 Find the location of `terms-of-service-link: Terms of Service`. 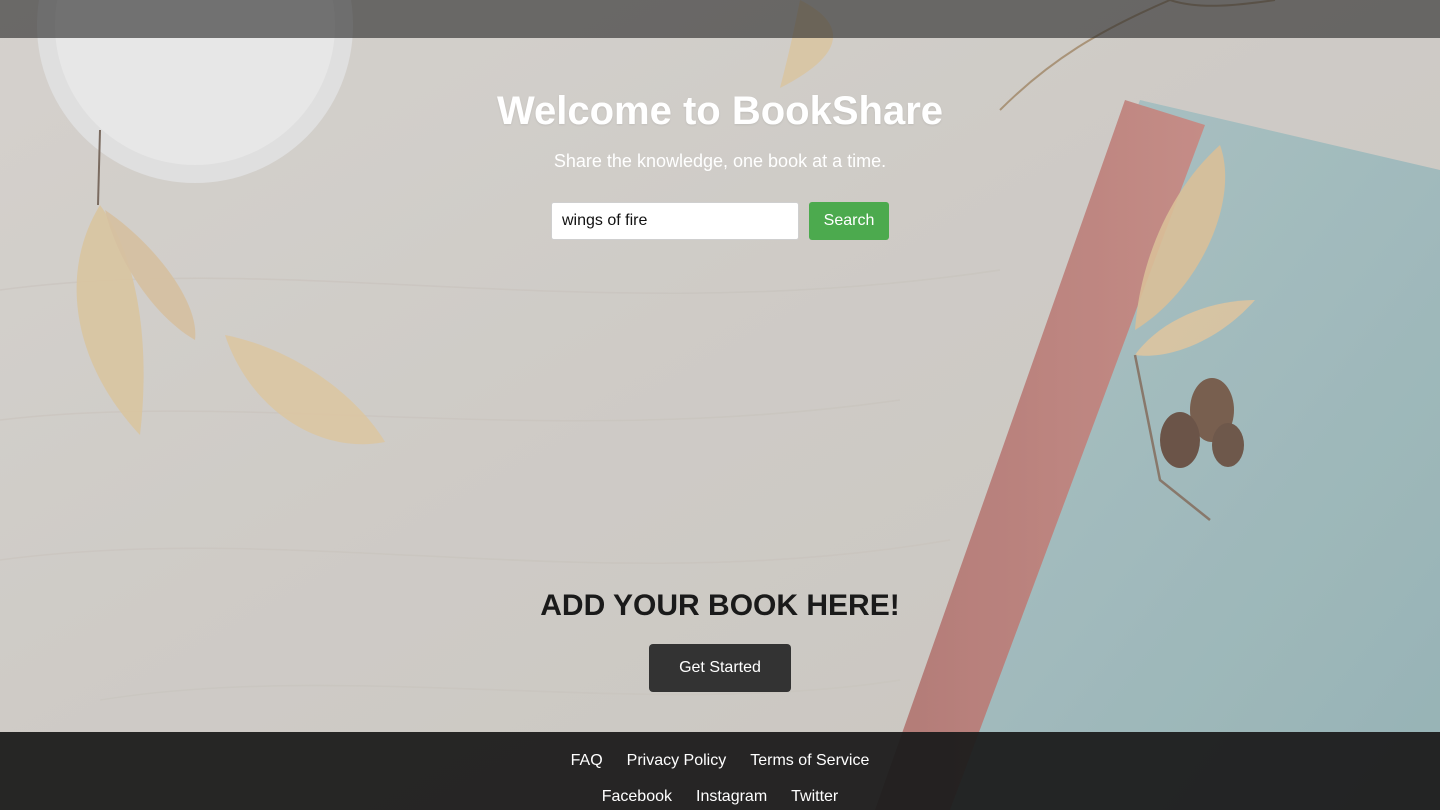

terms-of-service-link: Terms of Service is located at coordinates (809, 761).